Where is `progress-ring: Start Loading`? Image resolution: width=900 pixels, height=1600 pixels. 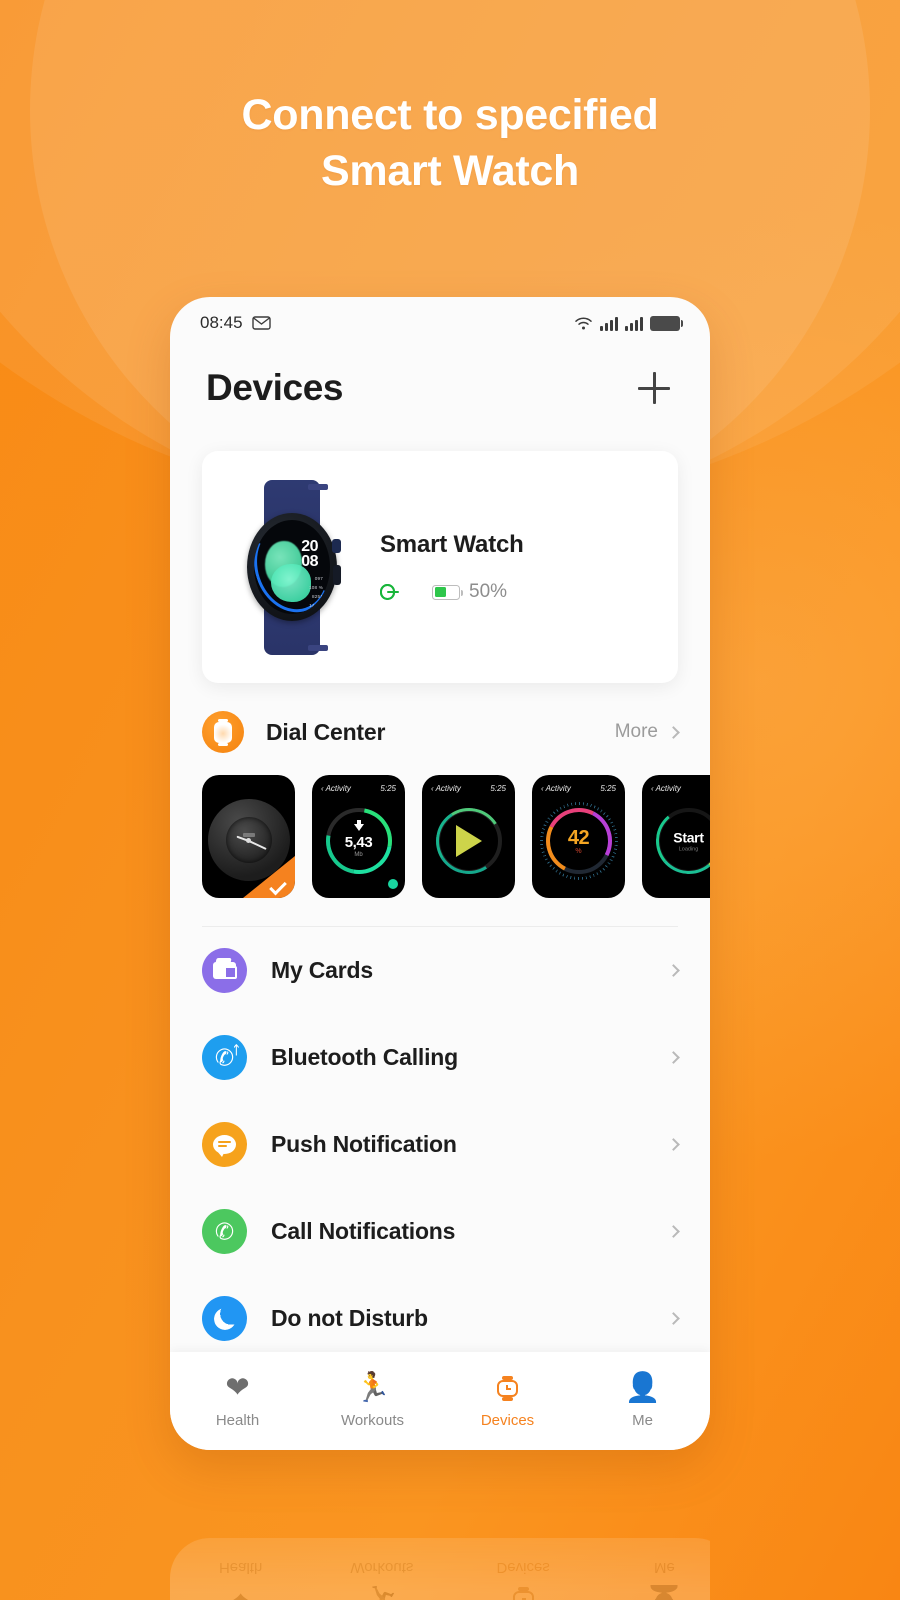
progress-ring: Start Loading is located at coordinates (681, 841).